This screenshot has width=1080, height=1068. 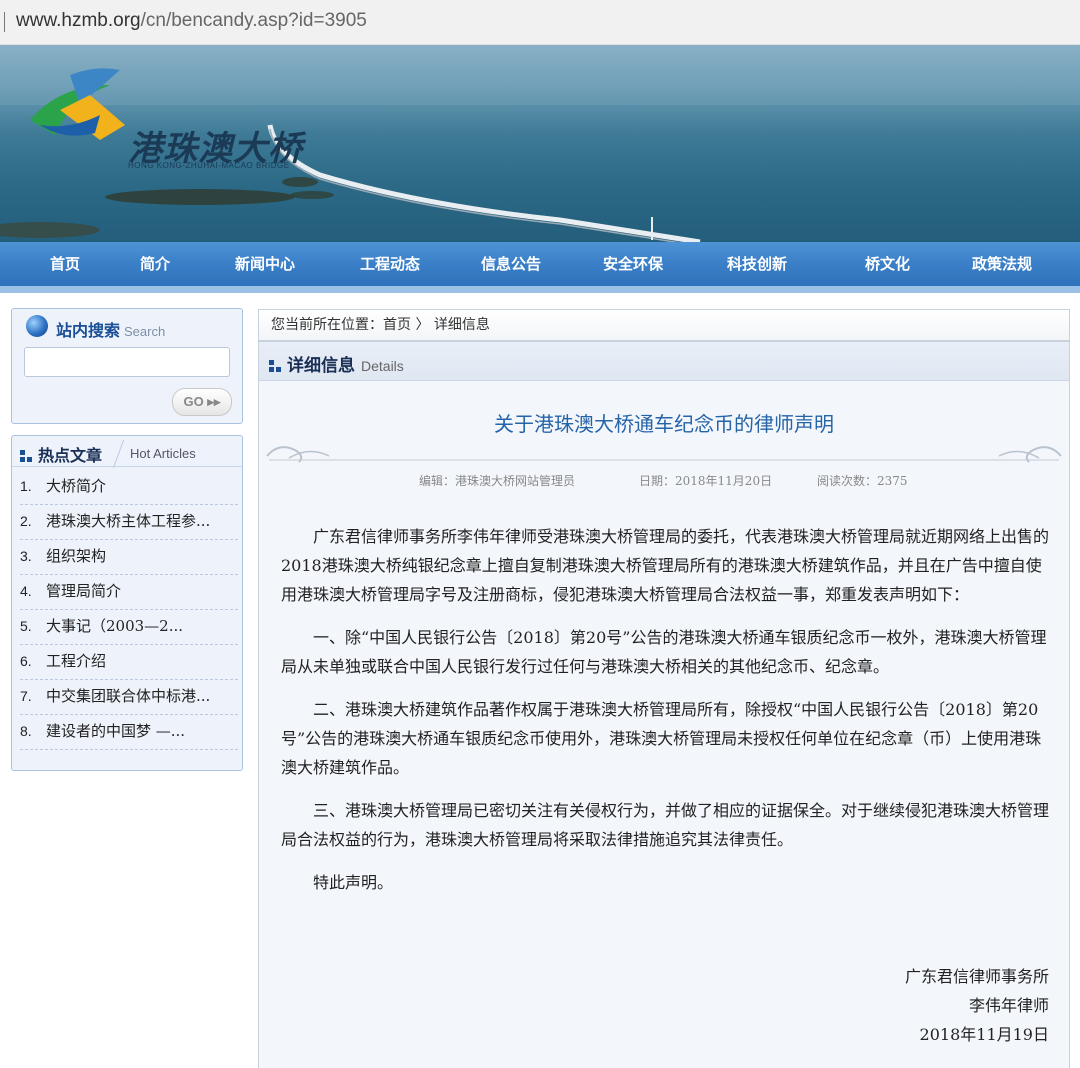 What do you see at coordinates (193, 401) in the screenshot?
I see `go-label: GO` at bounding box center [193, 401].